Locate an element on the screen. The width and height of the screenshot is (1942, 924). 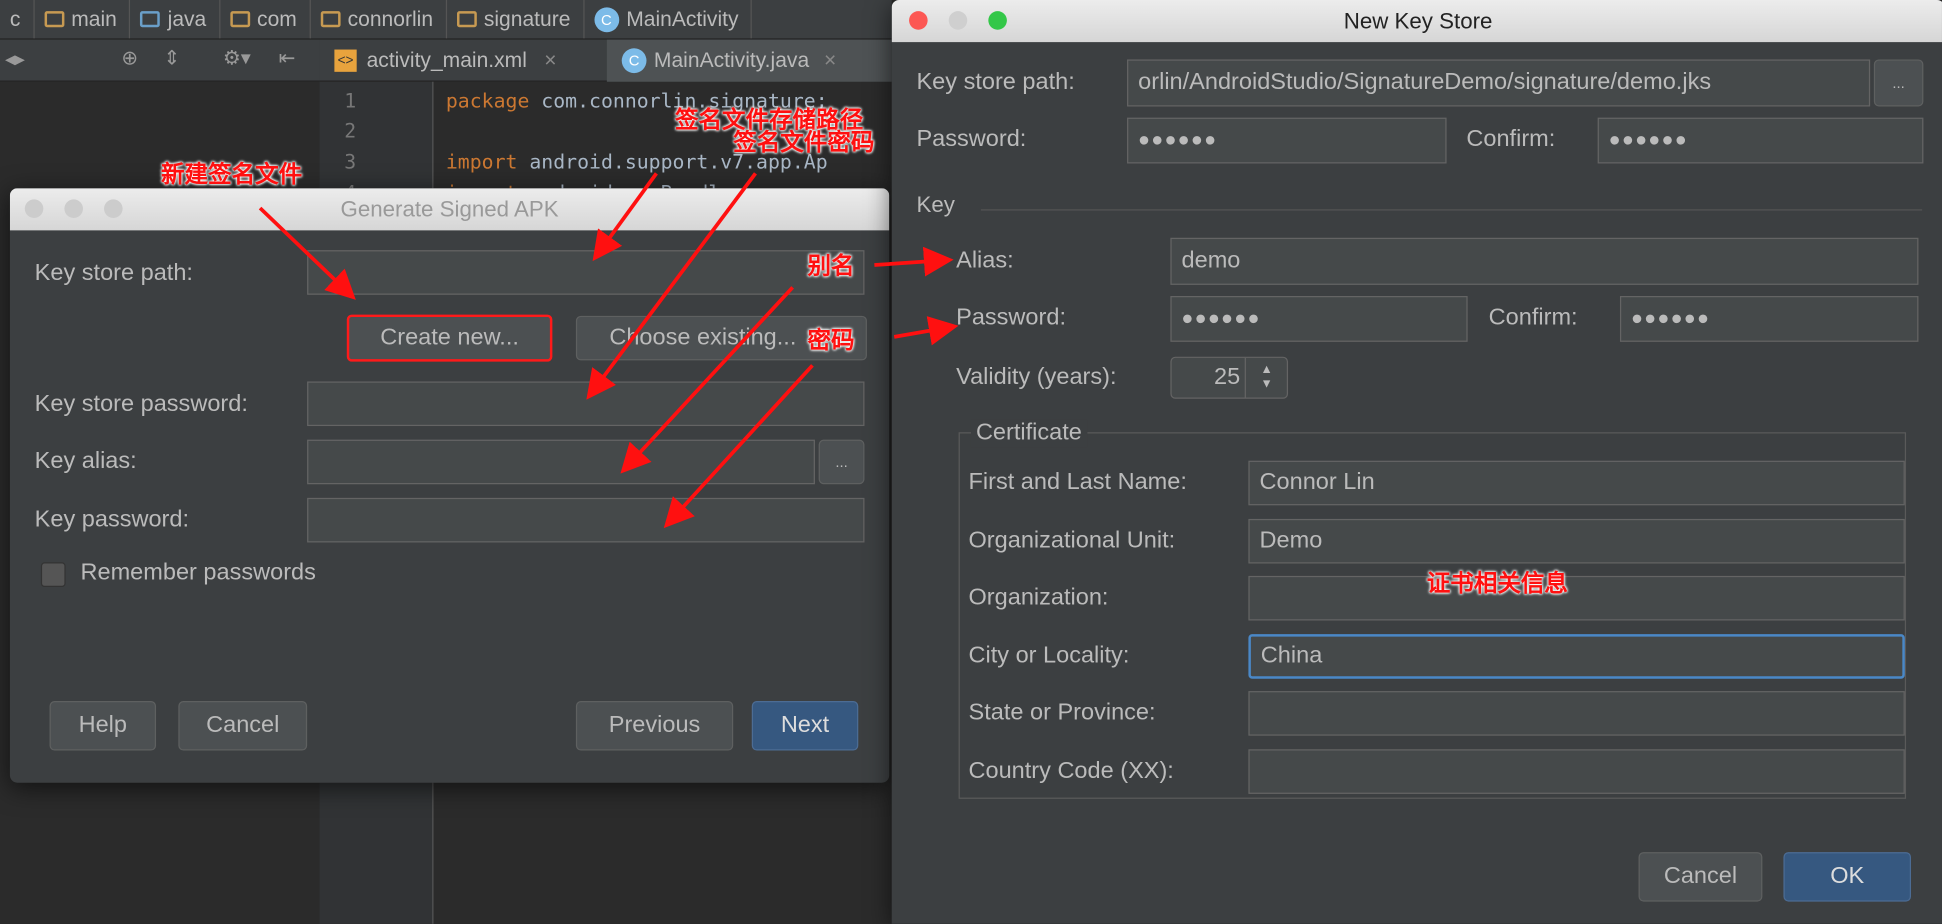
annotation-keystore-password: 签名文件密码 is located at coordinates (804, 143).